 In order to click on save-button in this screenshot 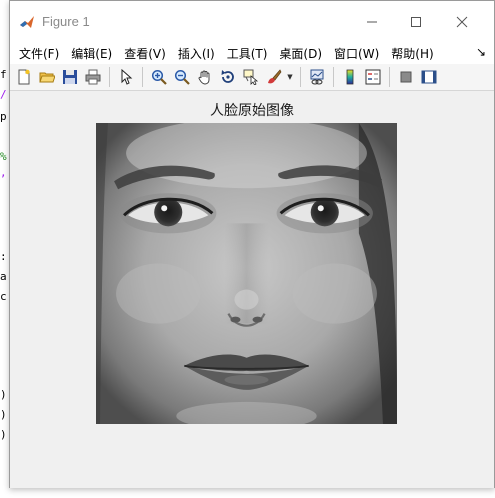, I will do `click(69, 77)`.